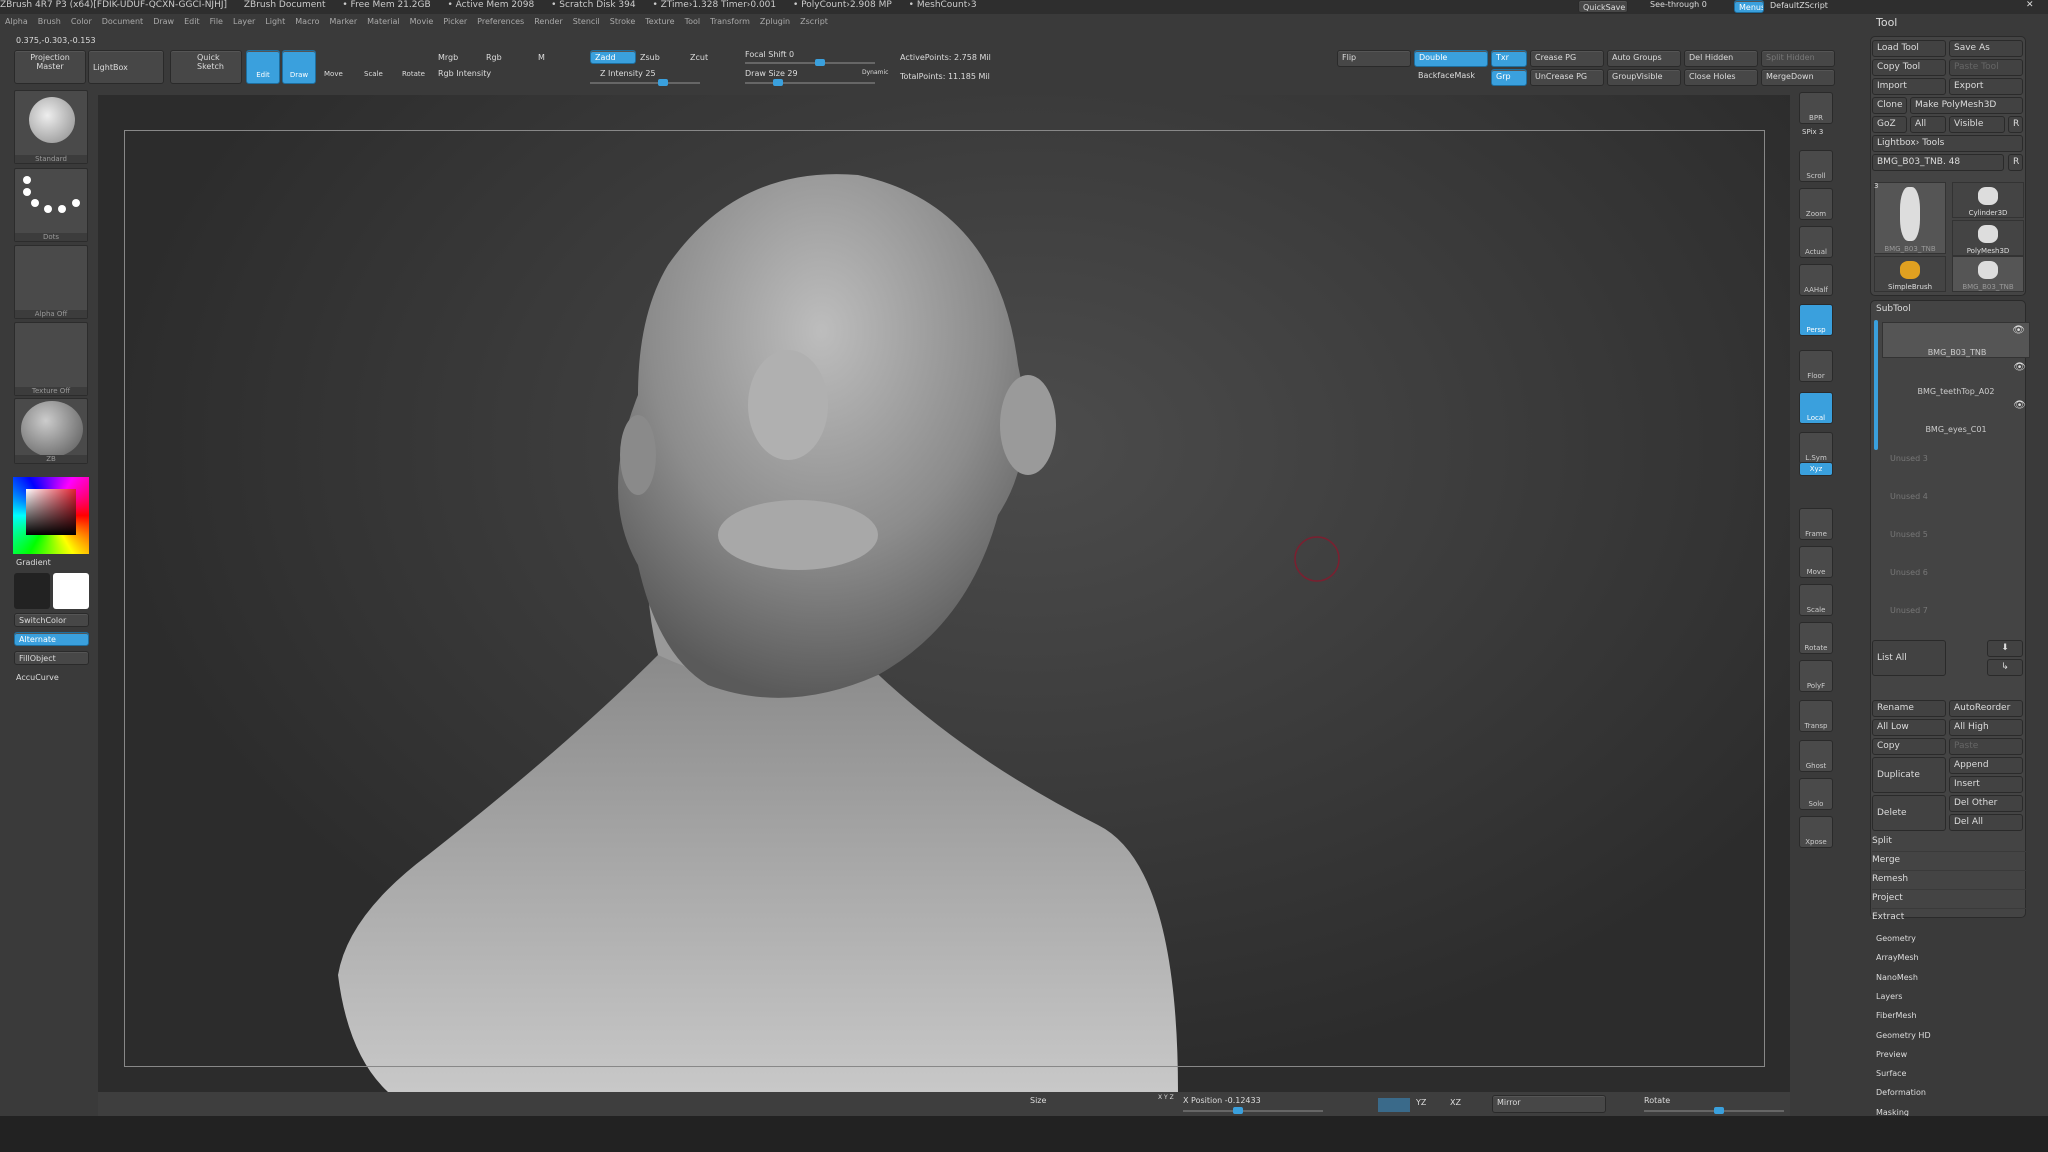  What do you see at coordinates (1909, 572) in the screenshot?
I see `subtool-unused-slot: Unused 6` at bounding box center [1909, 572].